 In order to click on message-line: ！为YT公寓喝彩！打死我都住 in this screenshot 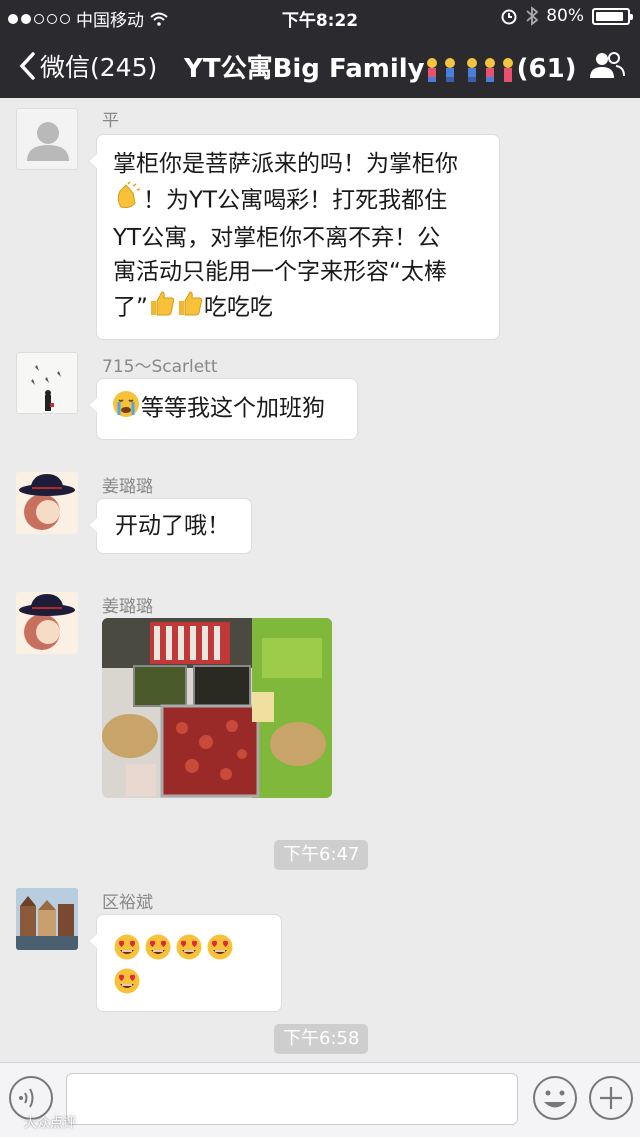, I will do `click(298, 201)`.